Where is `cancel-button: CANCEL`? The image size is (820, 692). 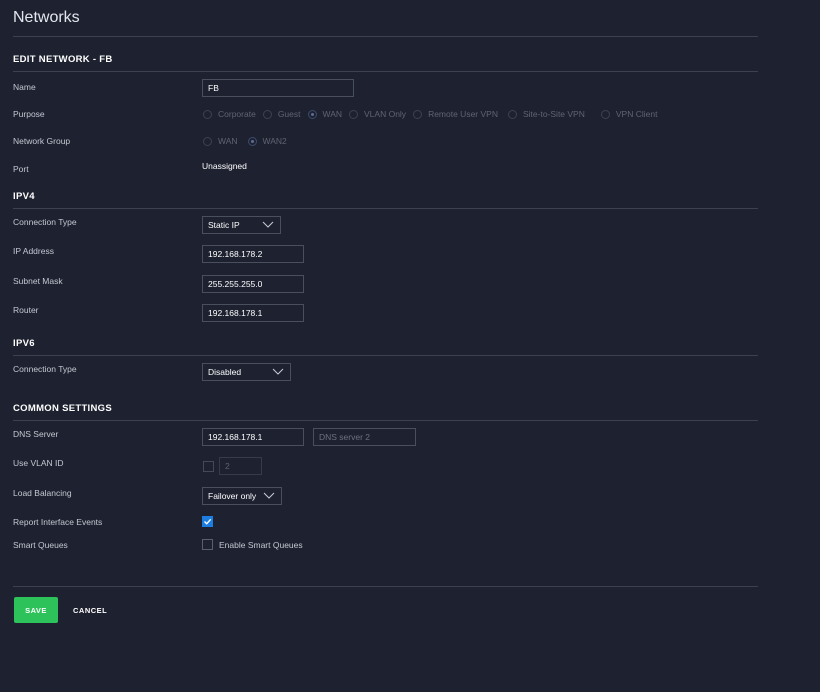
cancel-button: CANCEL is located at coordinates (90, 610).